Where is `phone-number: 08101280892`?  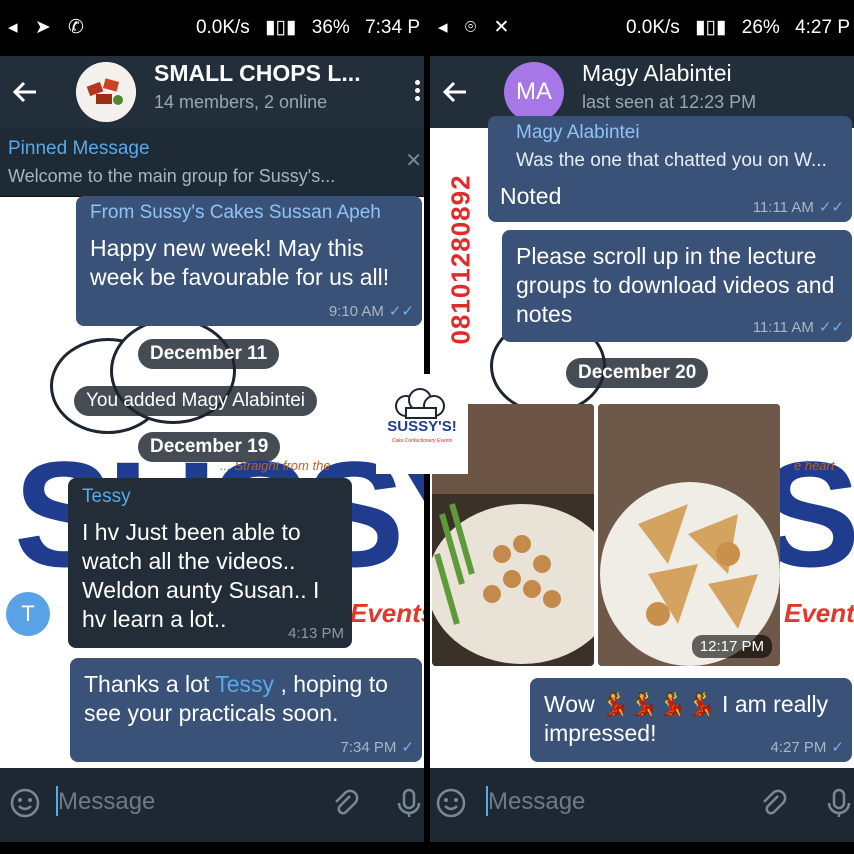 phone-number: 08101280892 is located at coordinates (460, 259).